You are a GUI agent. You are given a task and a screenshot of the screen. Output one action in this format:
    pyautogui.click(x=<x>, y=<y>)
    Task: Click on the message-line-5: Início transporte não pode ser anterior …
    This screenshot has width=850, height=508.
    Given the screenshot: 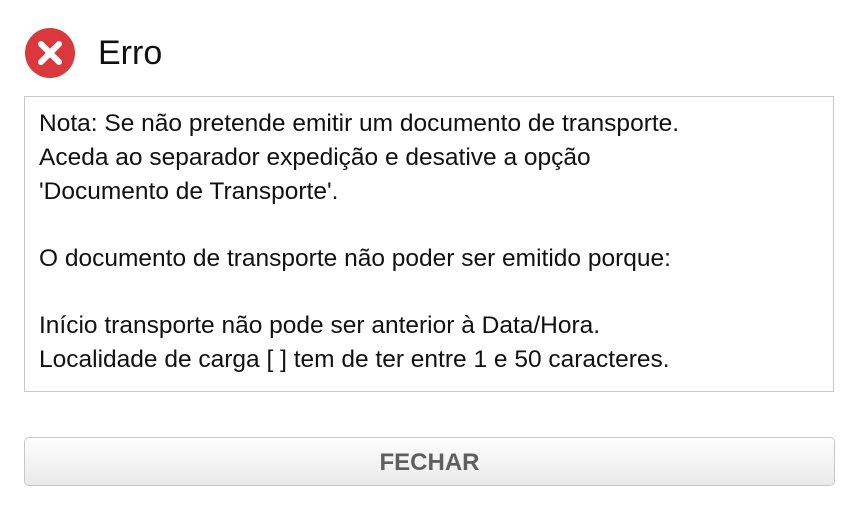 What is the action you would take?
    pyautogui.click(x=320, y=325)
    